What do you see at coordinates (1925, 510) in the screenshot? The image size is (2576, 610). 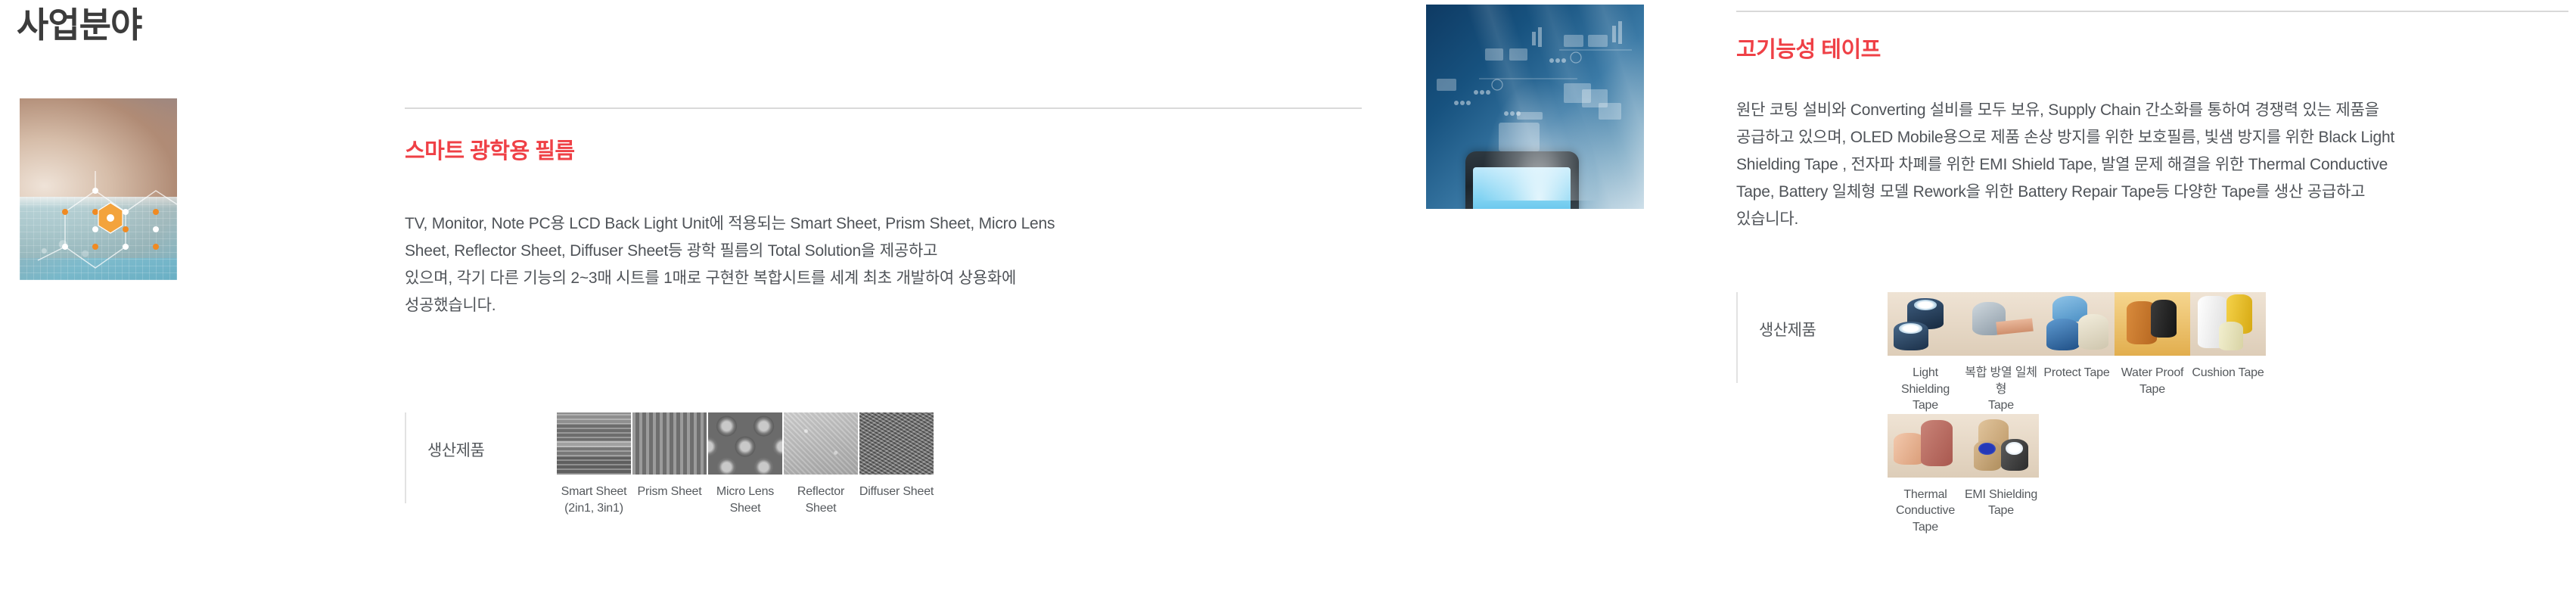 I see `product-caption: Thermal Conductive Tape` at bounding box center [1925, 510].